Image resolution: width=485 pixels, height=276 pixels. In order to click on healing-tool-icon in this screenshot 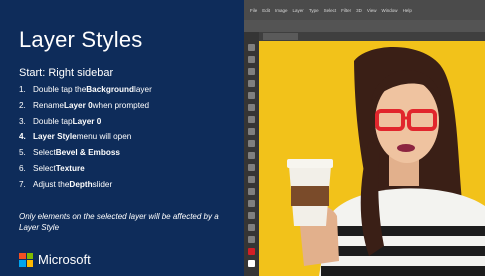, I will do `click(251, 119)`.